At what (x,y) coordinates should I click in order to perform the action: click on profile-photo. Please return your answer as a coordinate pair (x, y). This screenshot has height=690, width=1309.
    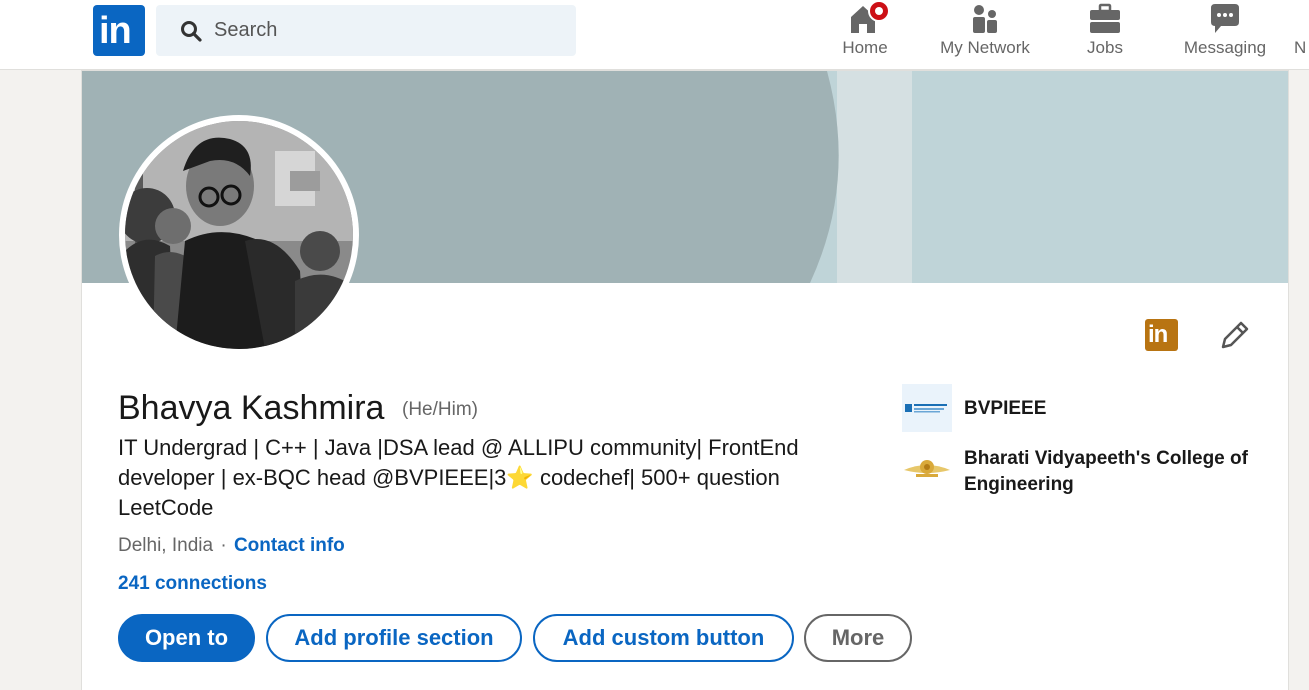
    Looking at the image, I should click on (239, 235).